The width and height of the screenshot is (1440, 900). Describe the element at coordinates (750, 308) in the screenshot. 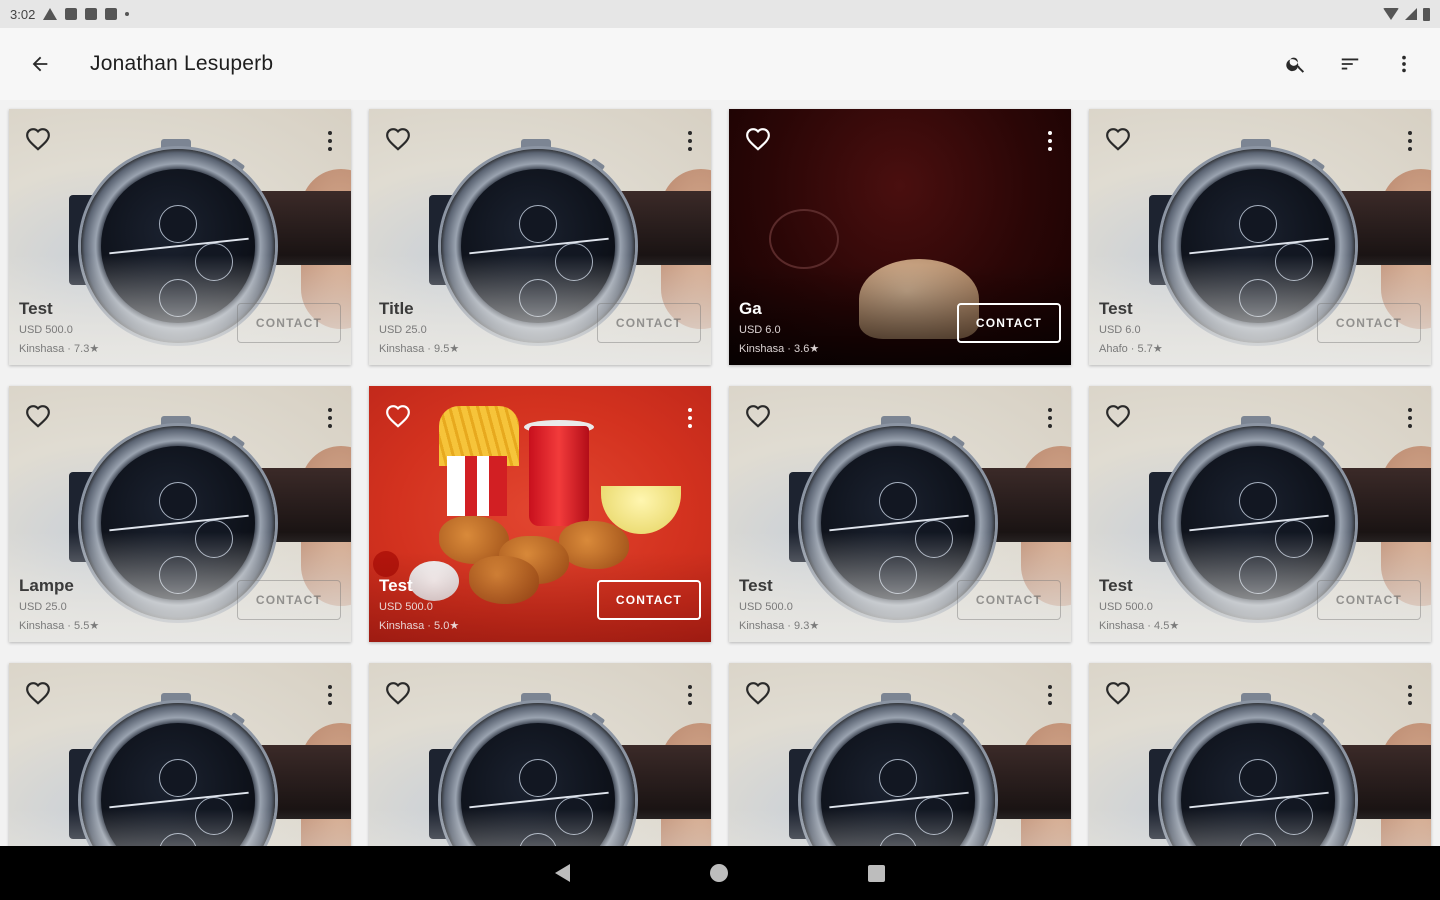

I see `product-name: Ga` at that location.